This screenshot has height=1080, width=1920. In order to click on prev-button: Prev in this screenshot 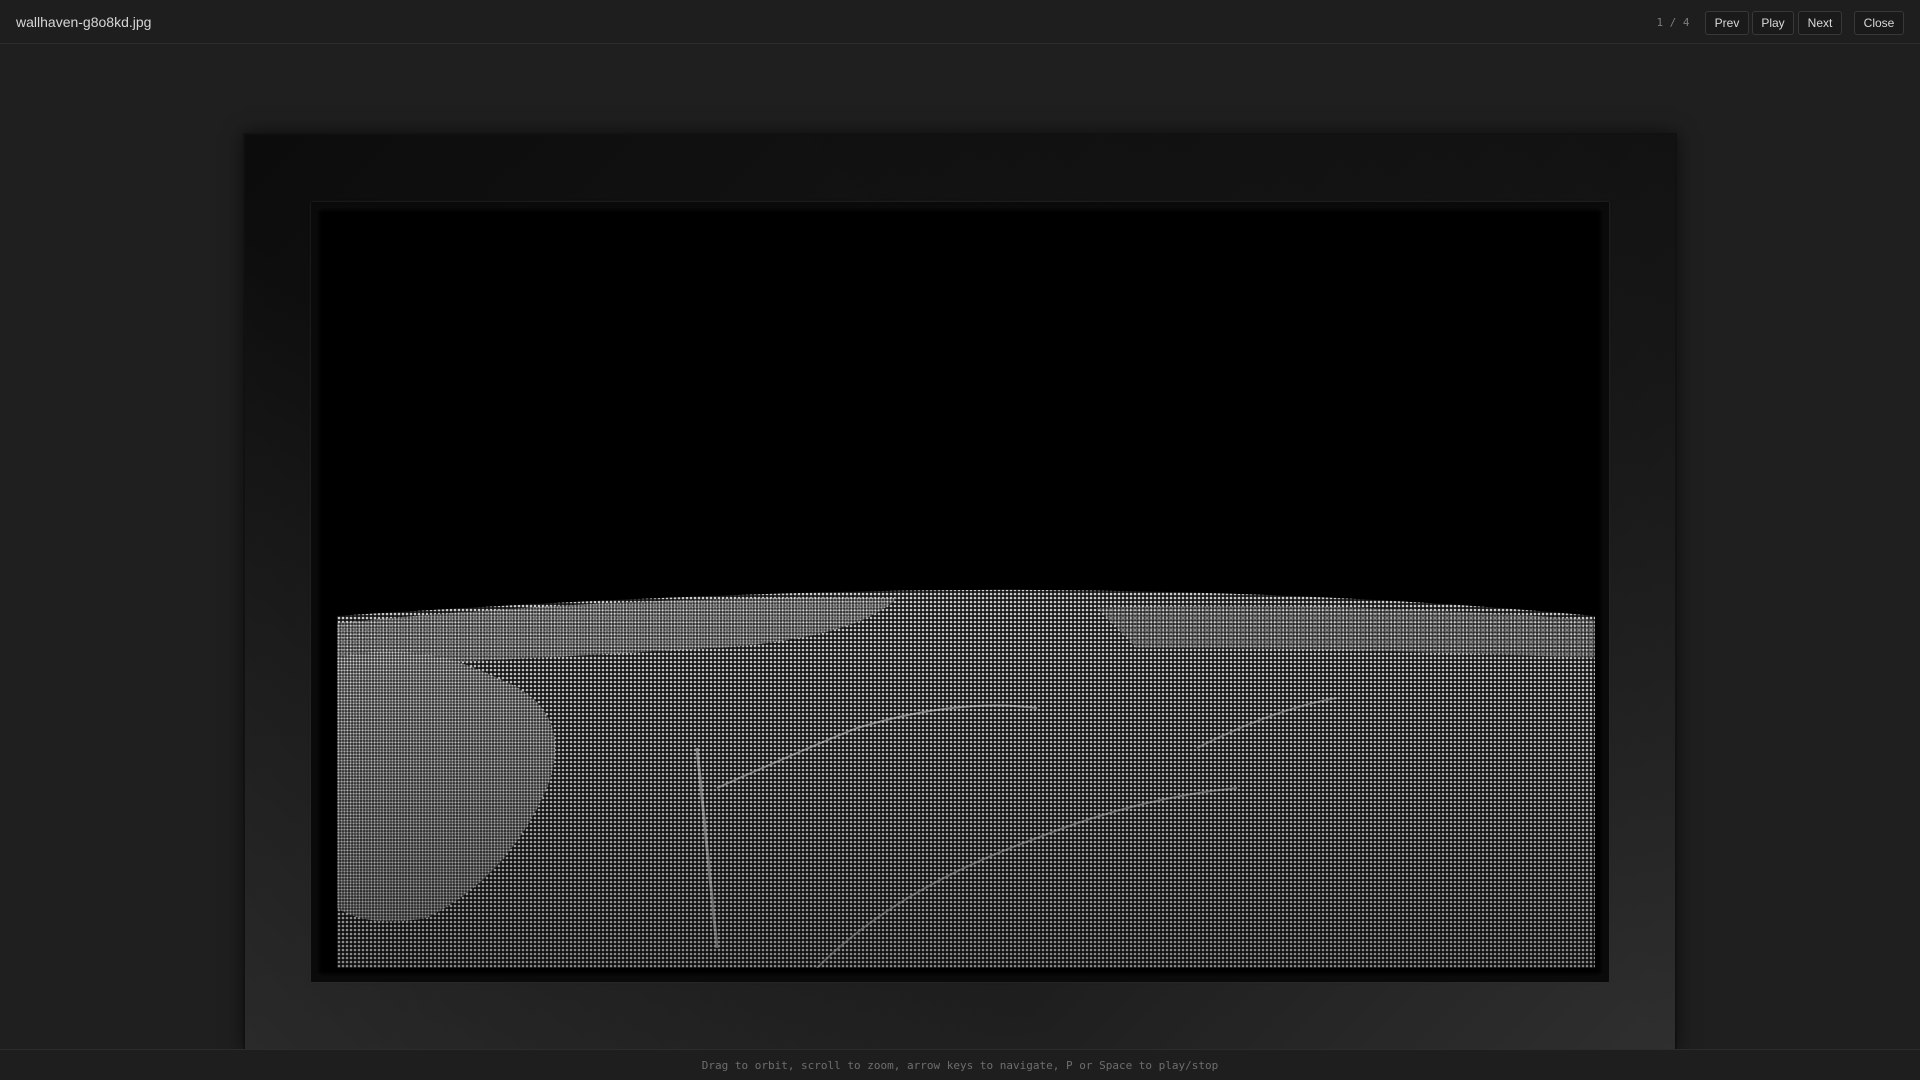, I will do `click(1727, 23)`.